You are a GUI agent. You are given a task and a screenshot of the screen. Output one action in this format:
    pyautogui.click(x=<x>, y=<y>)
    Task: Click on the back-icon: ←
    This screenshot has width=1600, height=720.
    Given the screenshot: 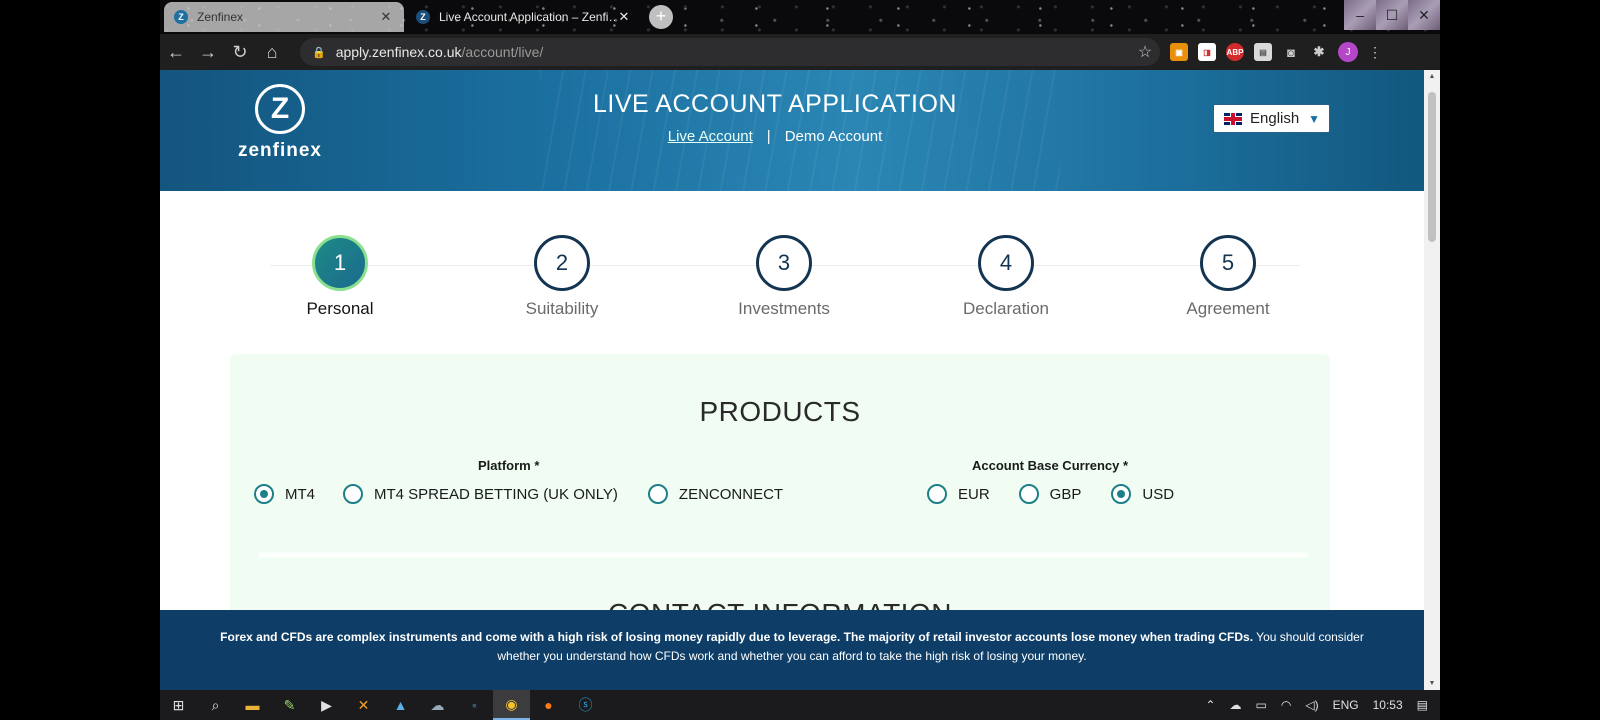 What is the action you would take?
    pyautogui.click(x=176, y=52)
    